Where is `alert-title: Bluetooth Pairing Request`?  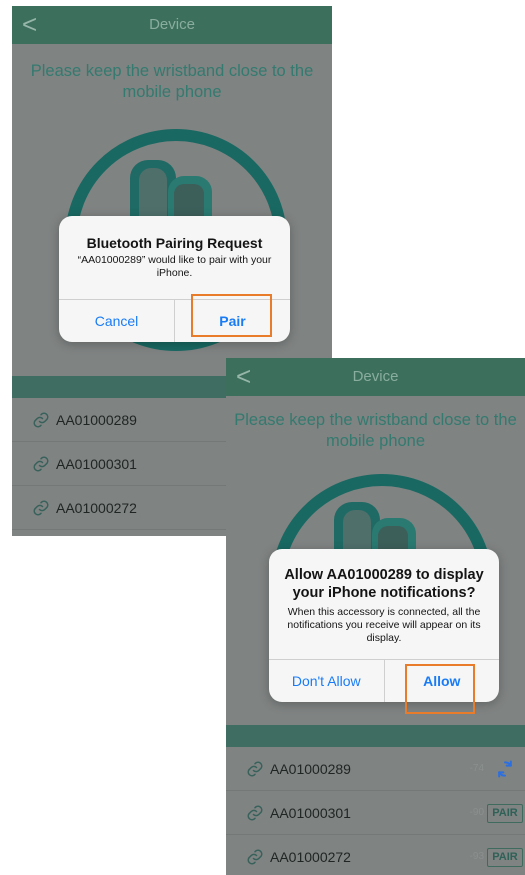
alert-title: Bluetooth Pairing Request is located at coordinates (174, 243).